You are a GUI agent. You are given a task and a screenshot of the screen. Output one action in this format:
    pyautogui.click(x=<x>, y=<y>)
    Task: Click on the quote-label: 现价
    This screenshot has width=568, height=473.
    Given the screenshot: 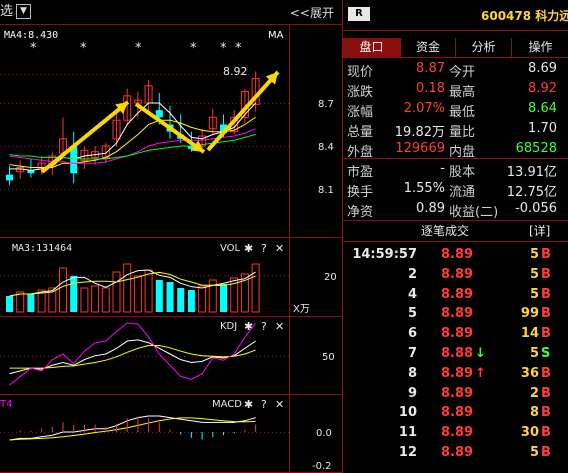 What is the action you would take?
    pyautogui.click(x=360, y=72)
    